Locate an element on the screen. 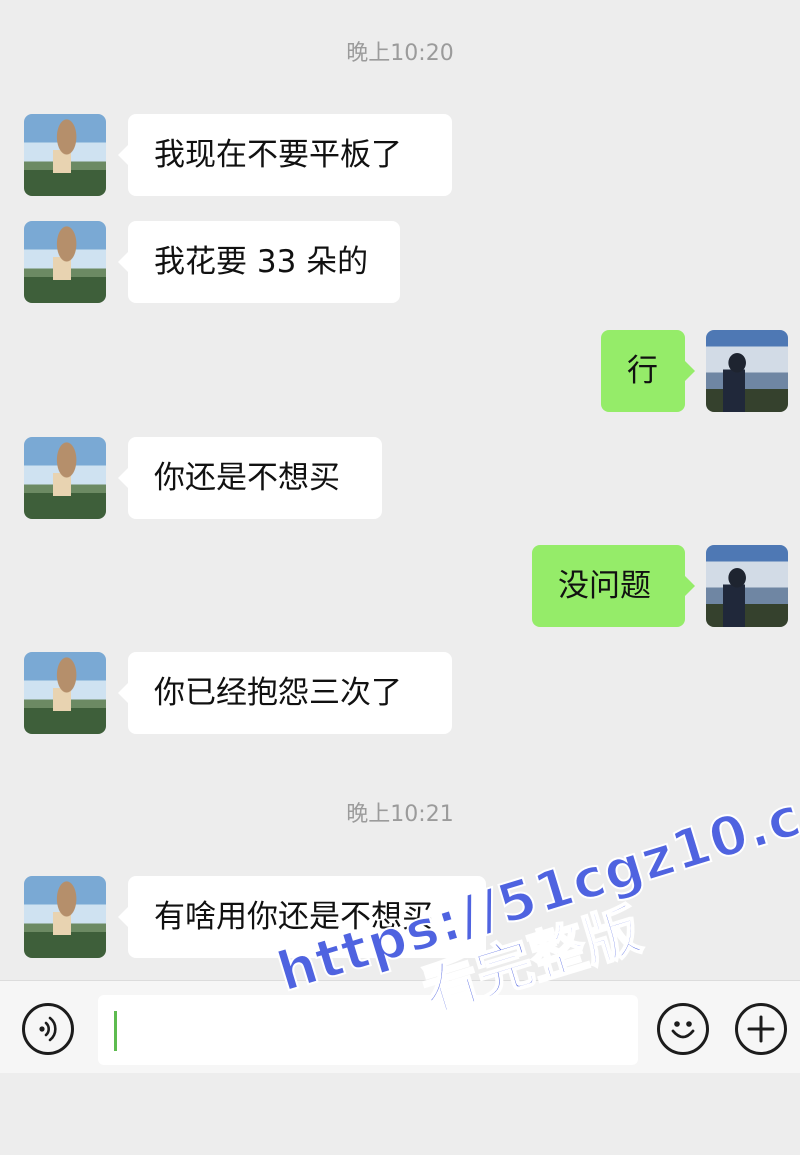 The image size is (800, 1155). chat-input-bar is located at coordinates (400, 1026).